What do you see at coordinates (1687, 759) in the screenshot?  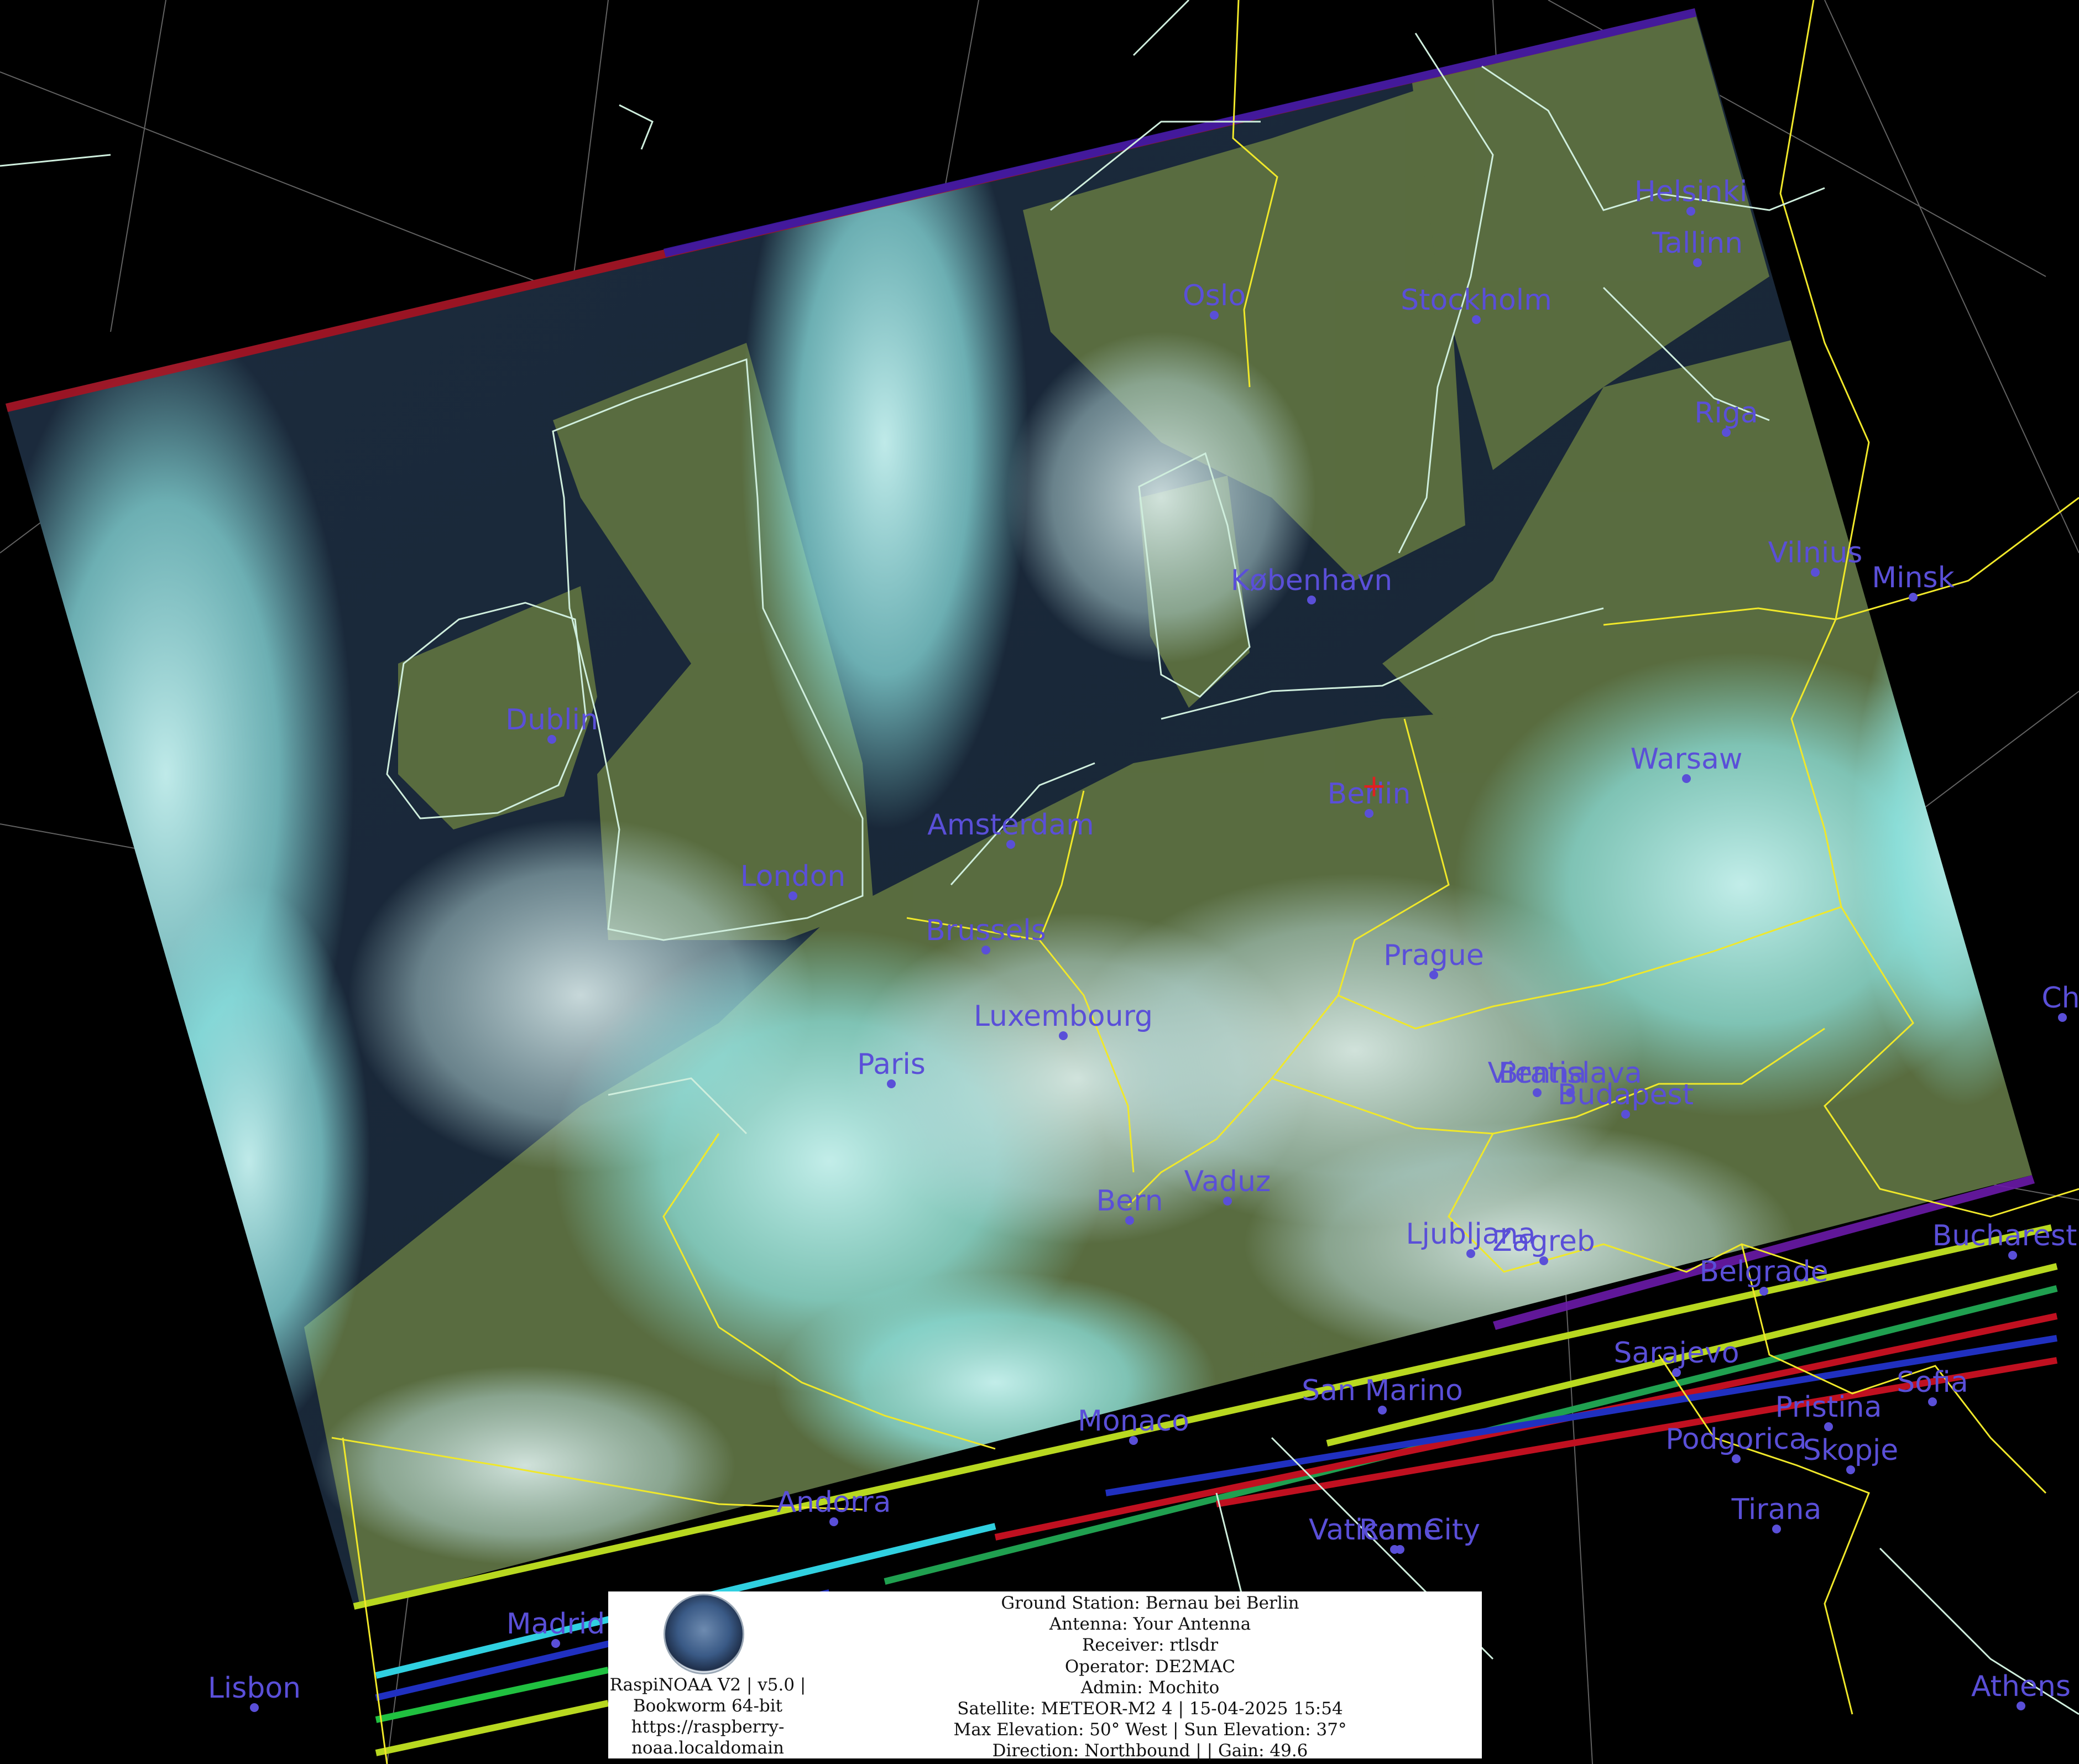 I see `city-label: Warsaw` at bounding box center [1687, 759].